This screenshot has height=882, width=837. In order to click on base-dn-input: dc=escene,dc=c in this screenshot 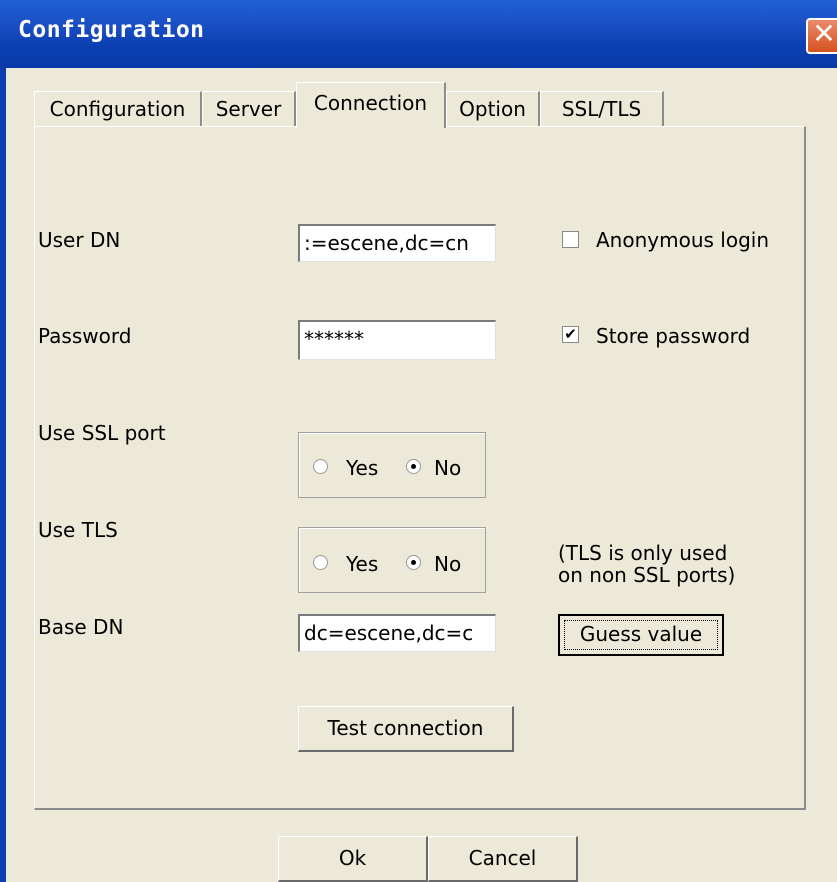, I will do `click(397, 633)`.